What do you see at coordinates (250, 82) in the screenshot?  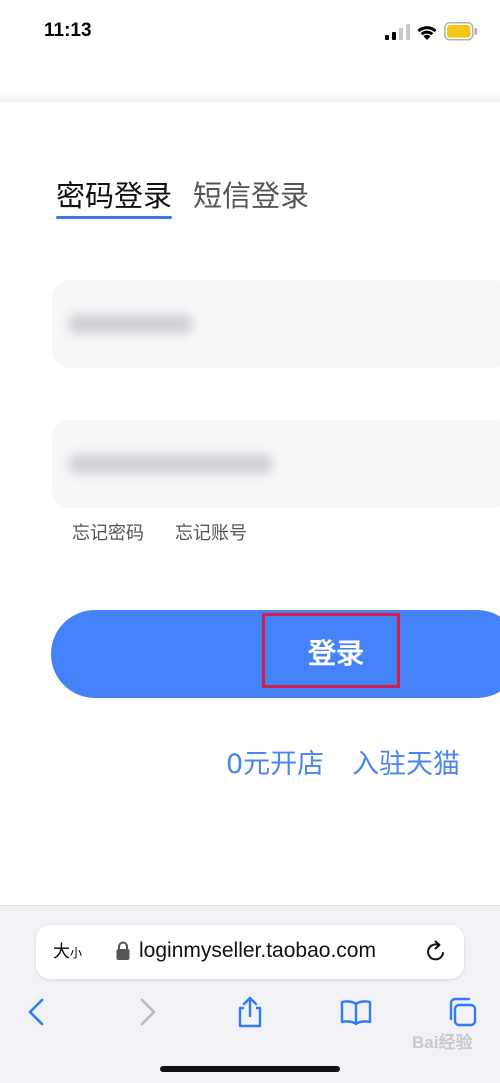 I see `header-shadow` at bounding box center [250, 82].